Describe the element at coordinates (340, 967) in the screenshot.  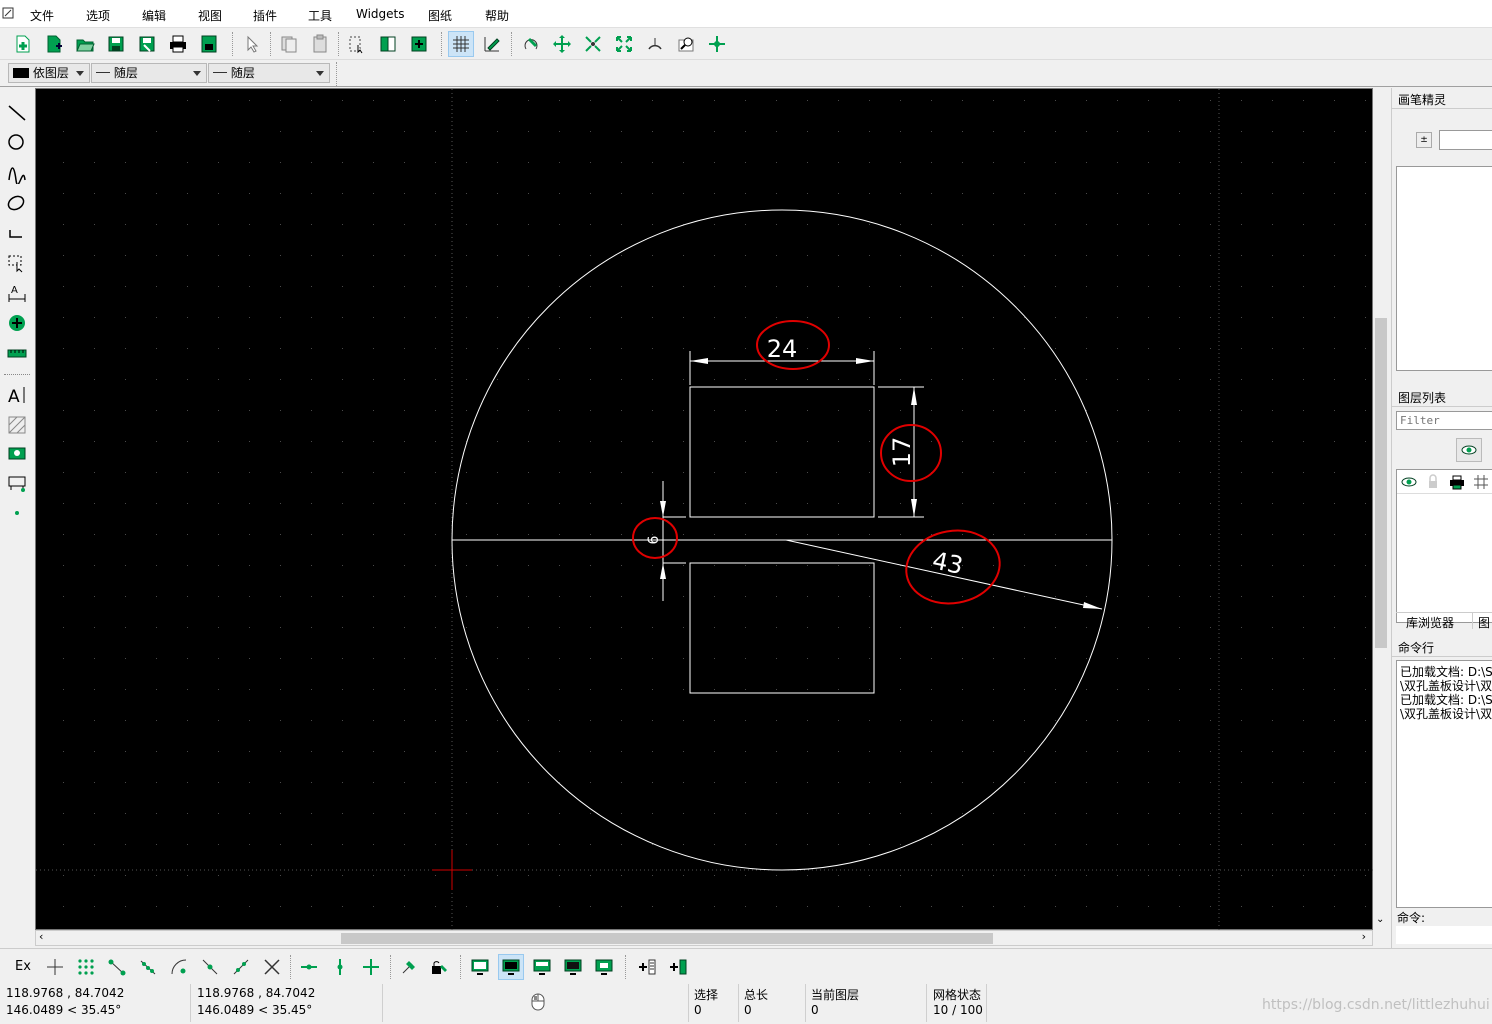
I see `restrict-vertical-icon` at that location.